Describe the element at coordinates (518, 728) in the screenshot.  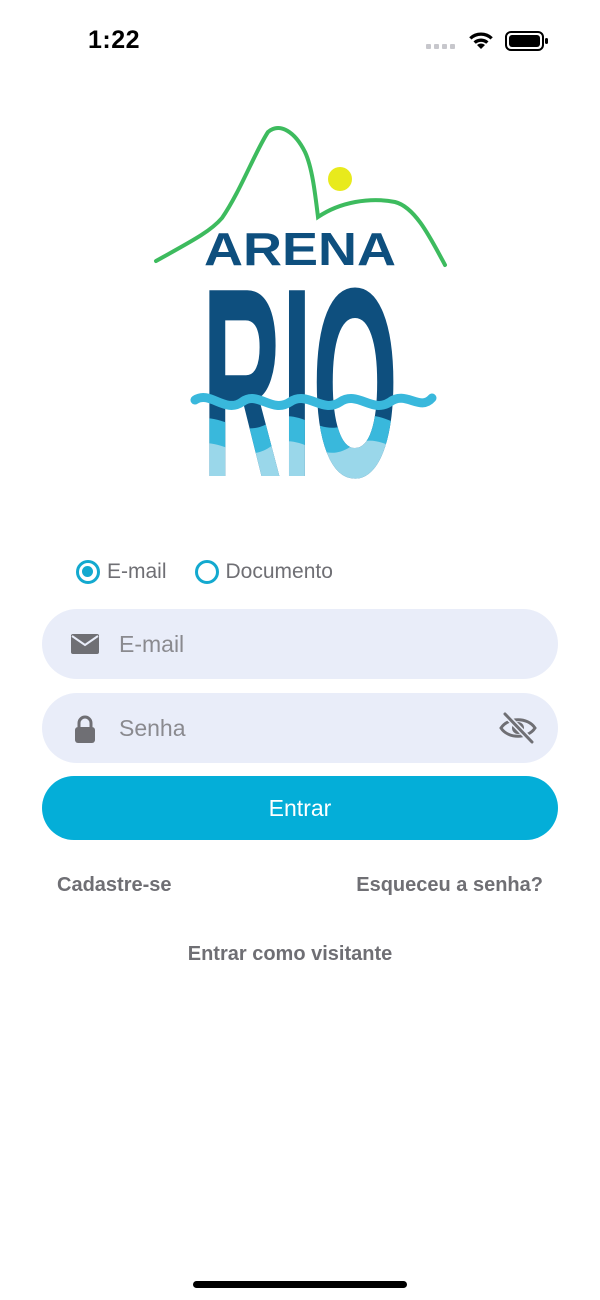
I see `eye-off-icon` at that location.